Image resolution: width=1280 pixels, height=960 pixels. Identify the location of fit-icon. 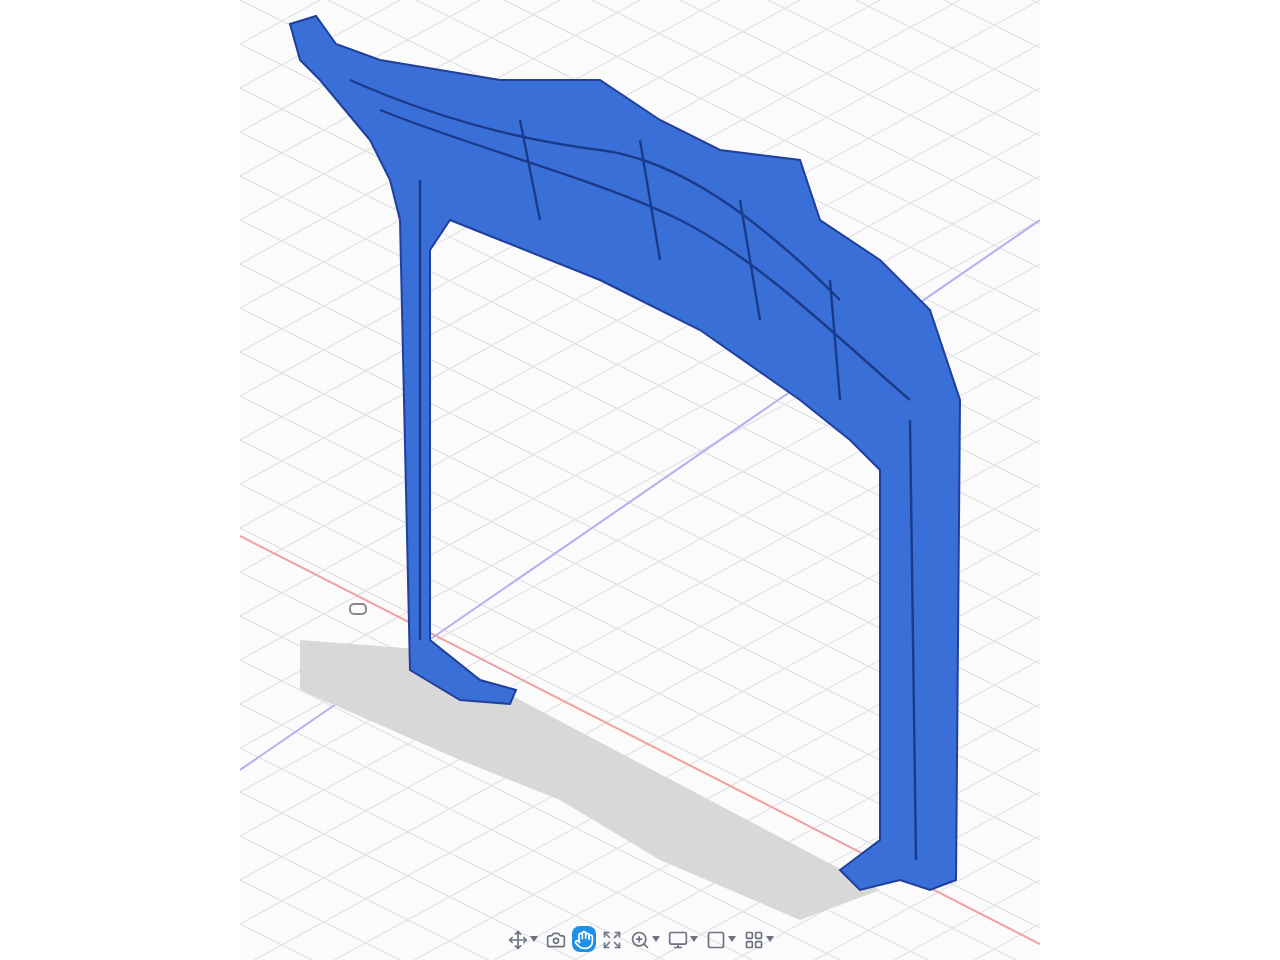
(611, 939).